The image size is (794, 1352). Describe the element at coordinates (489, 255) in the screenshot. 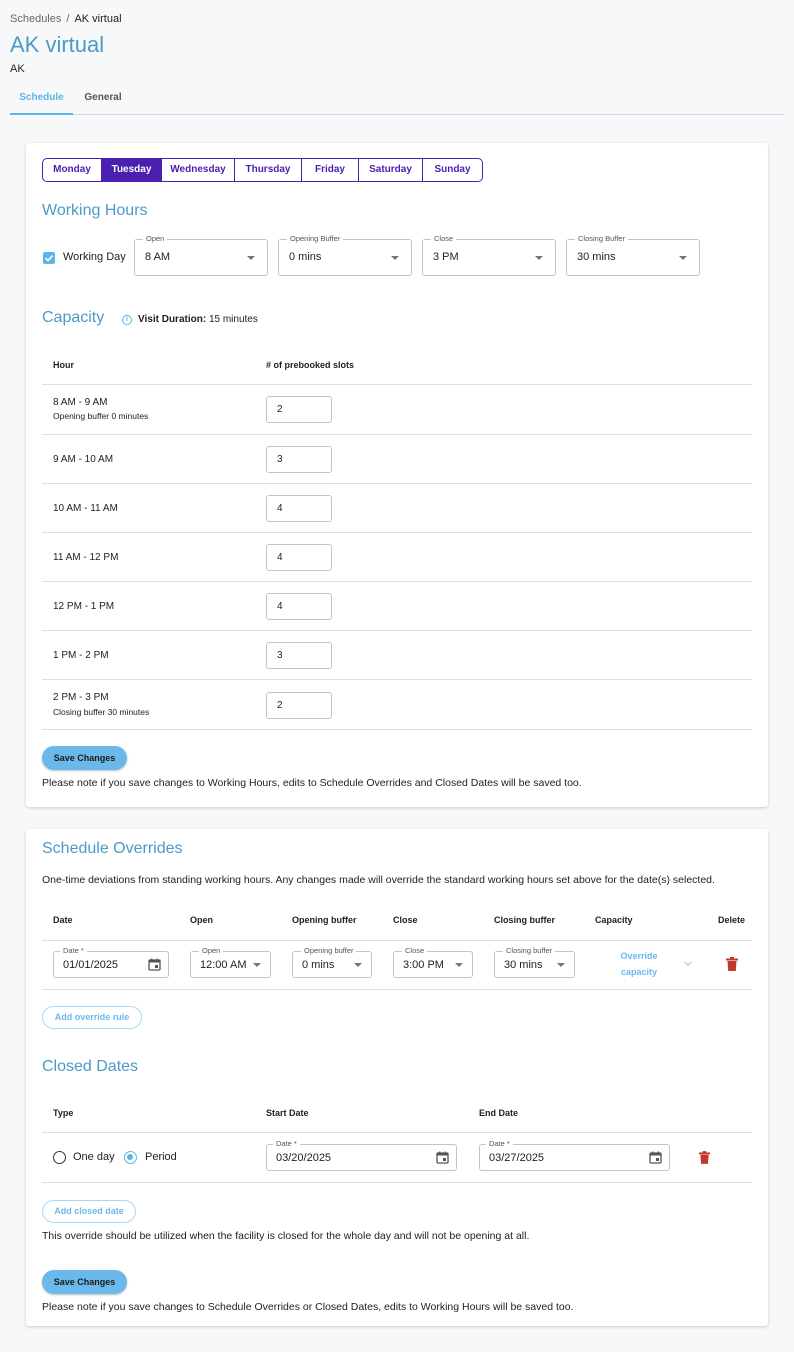

I see `close-select: Close 3 PM` at that location.